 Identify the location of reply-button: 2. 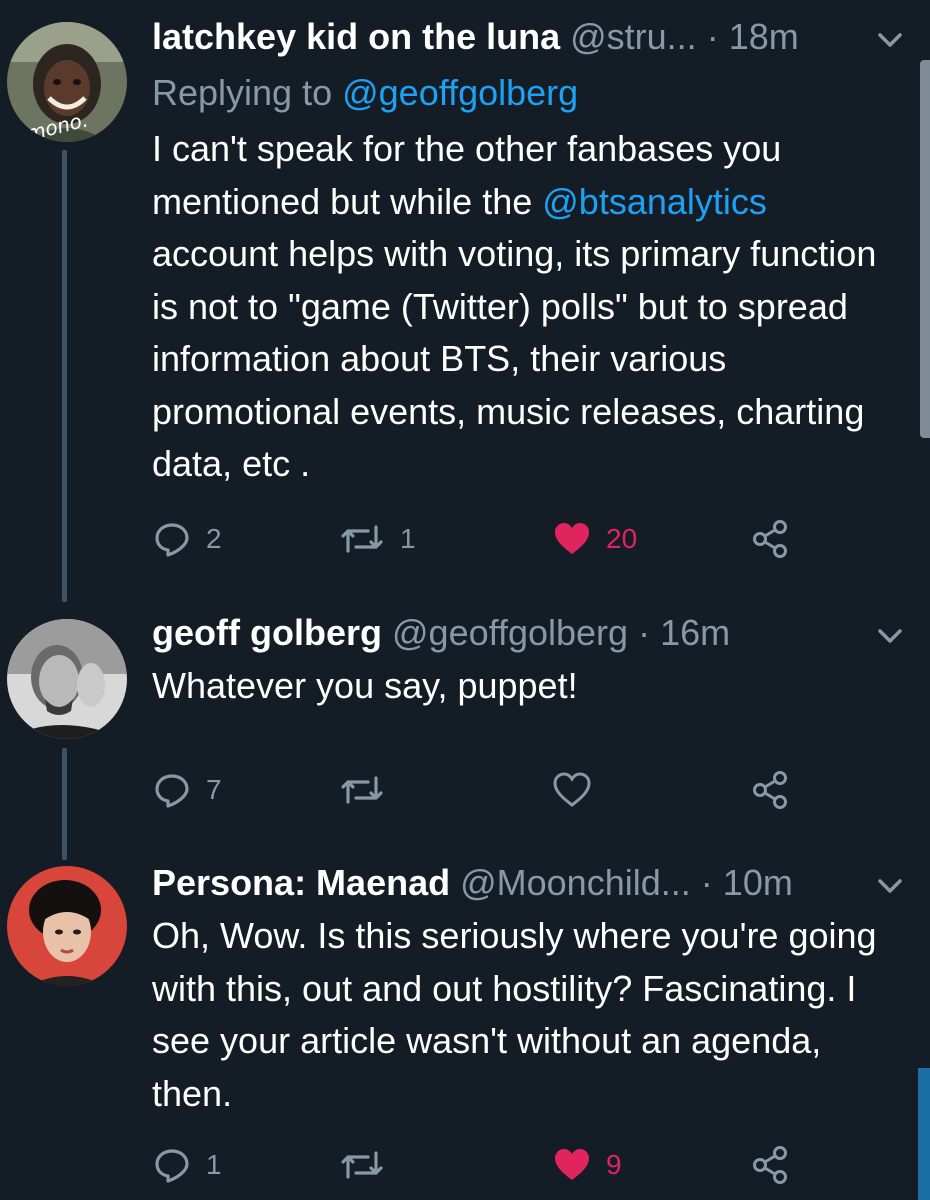
(187, 539).